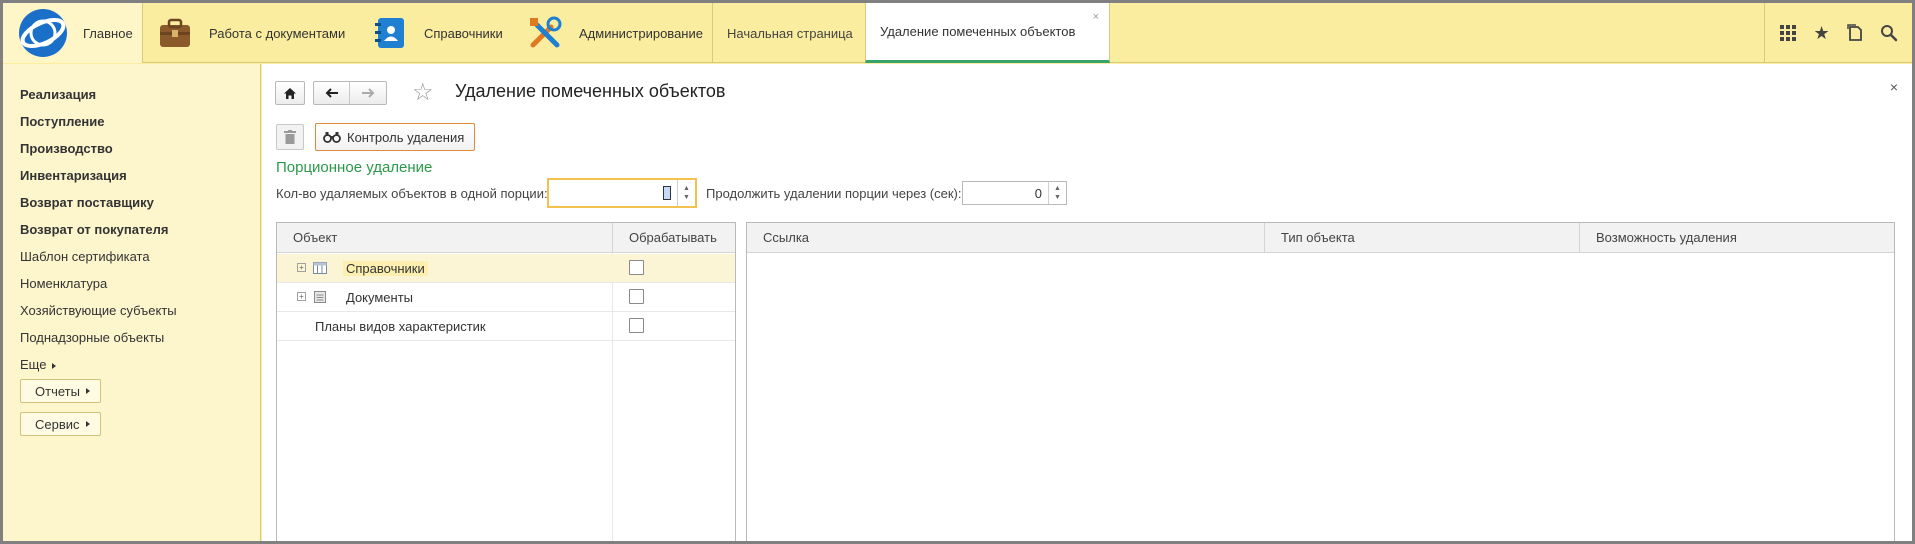 This screenshot has width=1915, height=544. What do you see at coordinates (1421, 238) in the screenshot?
I see `column-object-type: Тип объекта` at bounding box center [1421, 238].